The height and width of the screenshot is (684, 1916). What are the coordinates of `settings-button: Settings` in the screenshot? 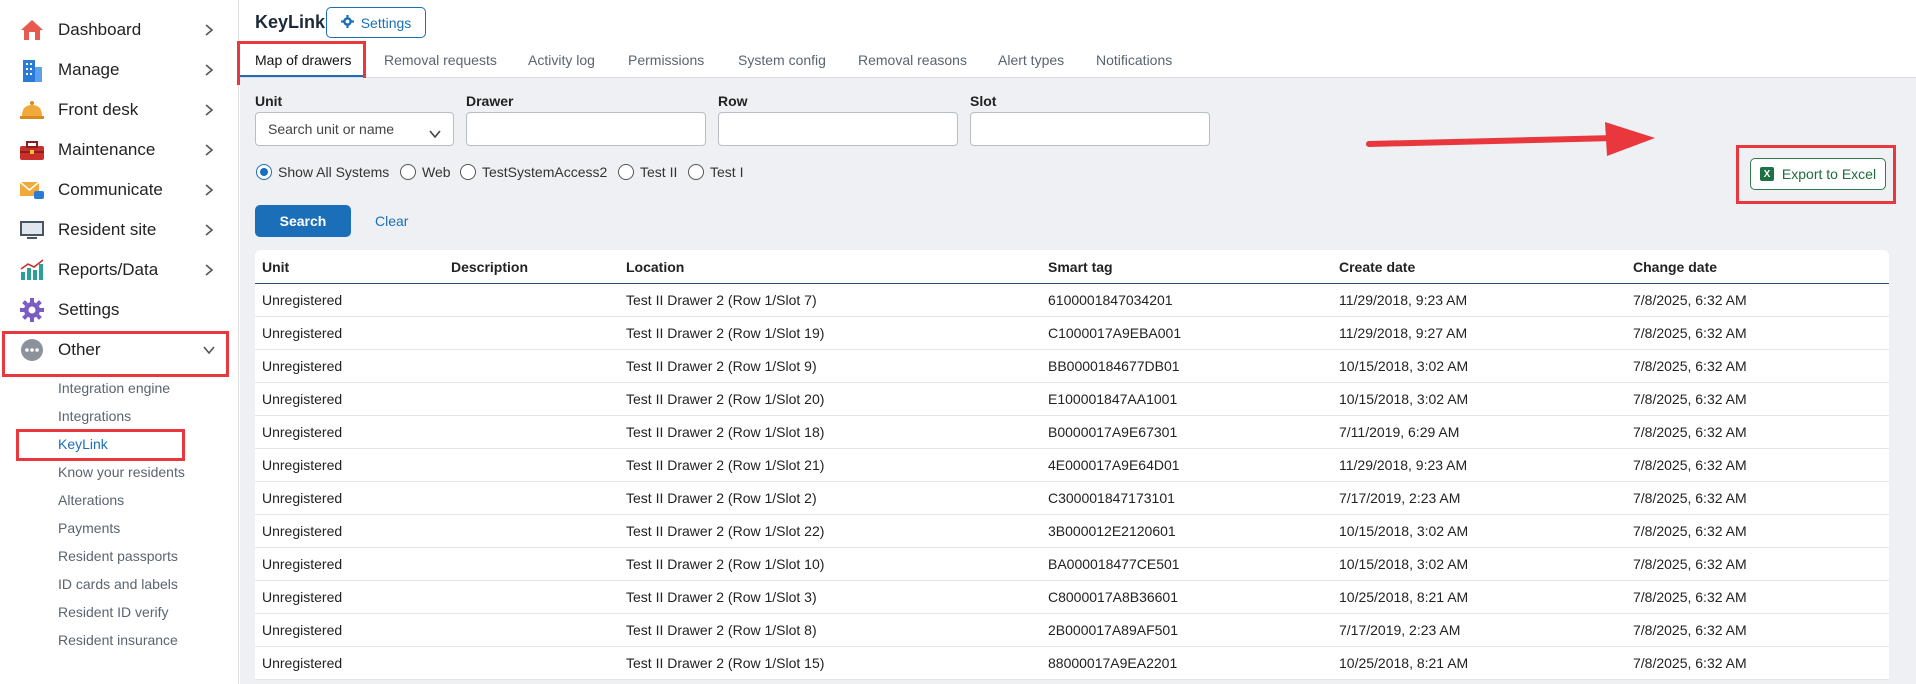 It's located at (376, 22).